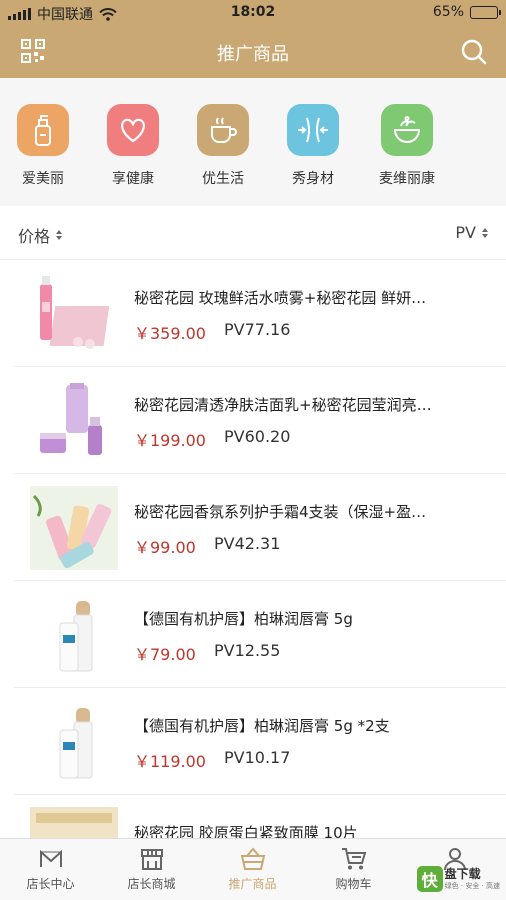 The image size is (506, 900). What do you see at coordinates (260, 313) in the screenshot?
I see `product-item: 秘密花园 玫瑰鲜活水喷雾+秘密花园 鲜妍… ￥359.00 PV77.16` at bounding box center [260, 313].